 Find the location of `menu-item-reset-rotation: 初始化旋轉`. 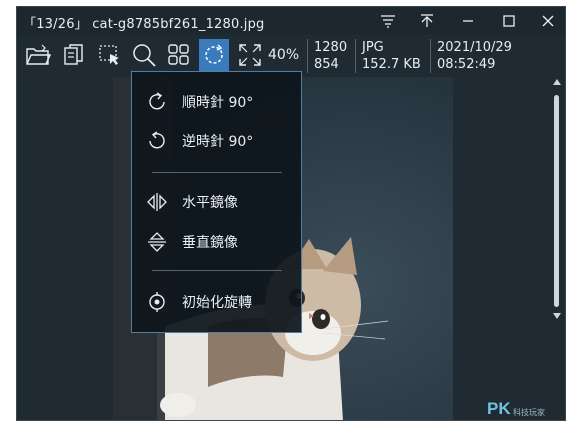

menu-item-reset-rotation: 初始化旋轉 is located at coordinates (216, 302).